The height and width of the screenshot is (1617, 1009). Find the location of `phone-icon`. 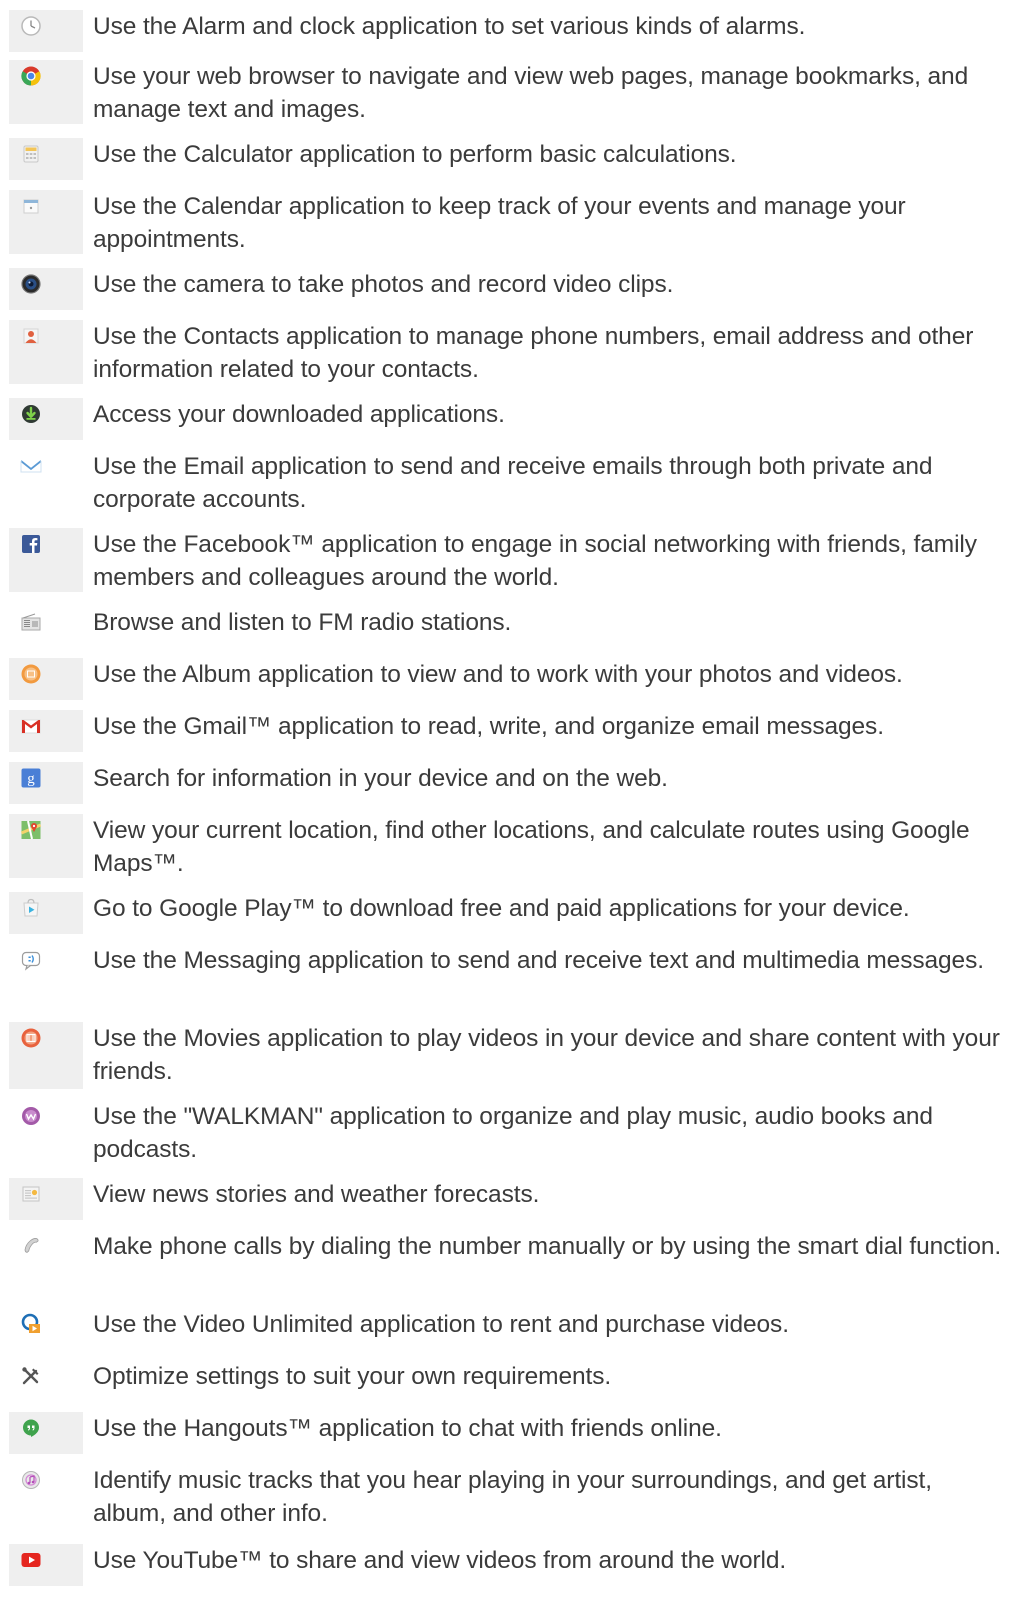

phone-icon is located at coordinates (31, 1246).